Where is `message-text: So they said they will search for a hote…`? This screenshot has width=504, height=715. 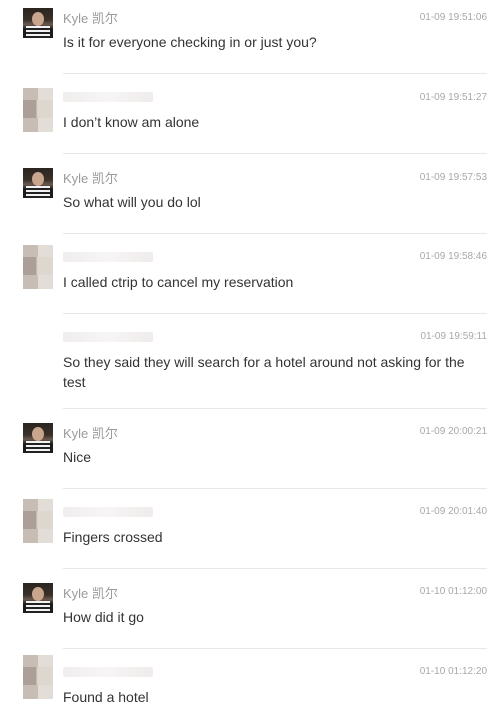 message-text: So they said they will search for a hote… is located at coordinates (264, 372).